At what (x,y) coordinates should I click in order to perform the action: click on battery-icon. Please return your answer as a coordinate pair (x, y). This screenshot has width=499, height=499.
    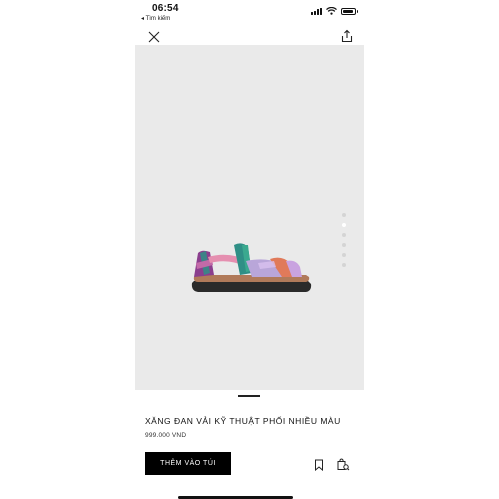
    Looking at the image, I should click on (349, 11).